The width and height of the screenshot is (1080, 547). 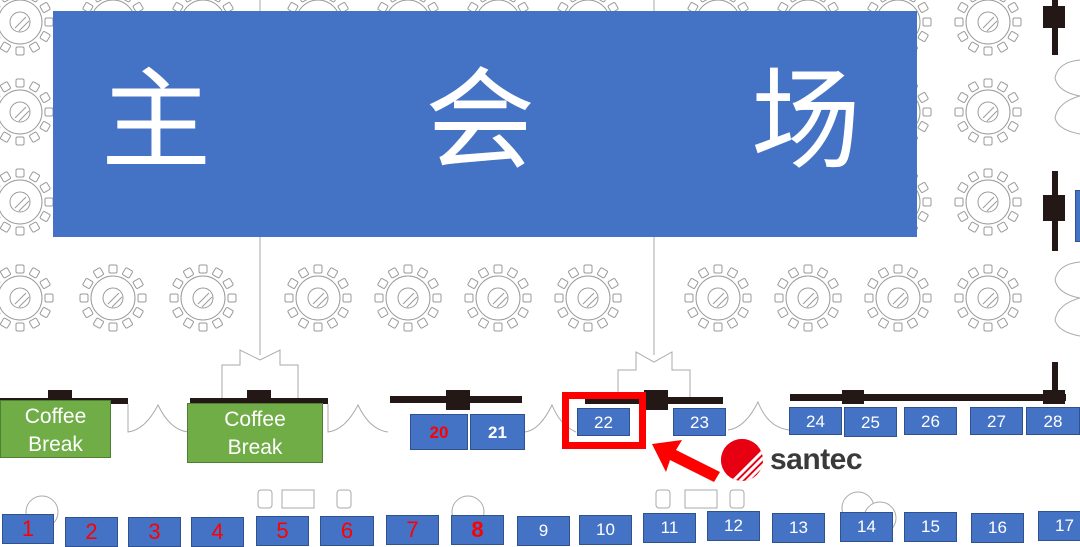 I want to click on booth-5: 5, so click(x=282, y=531).